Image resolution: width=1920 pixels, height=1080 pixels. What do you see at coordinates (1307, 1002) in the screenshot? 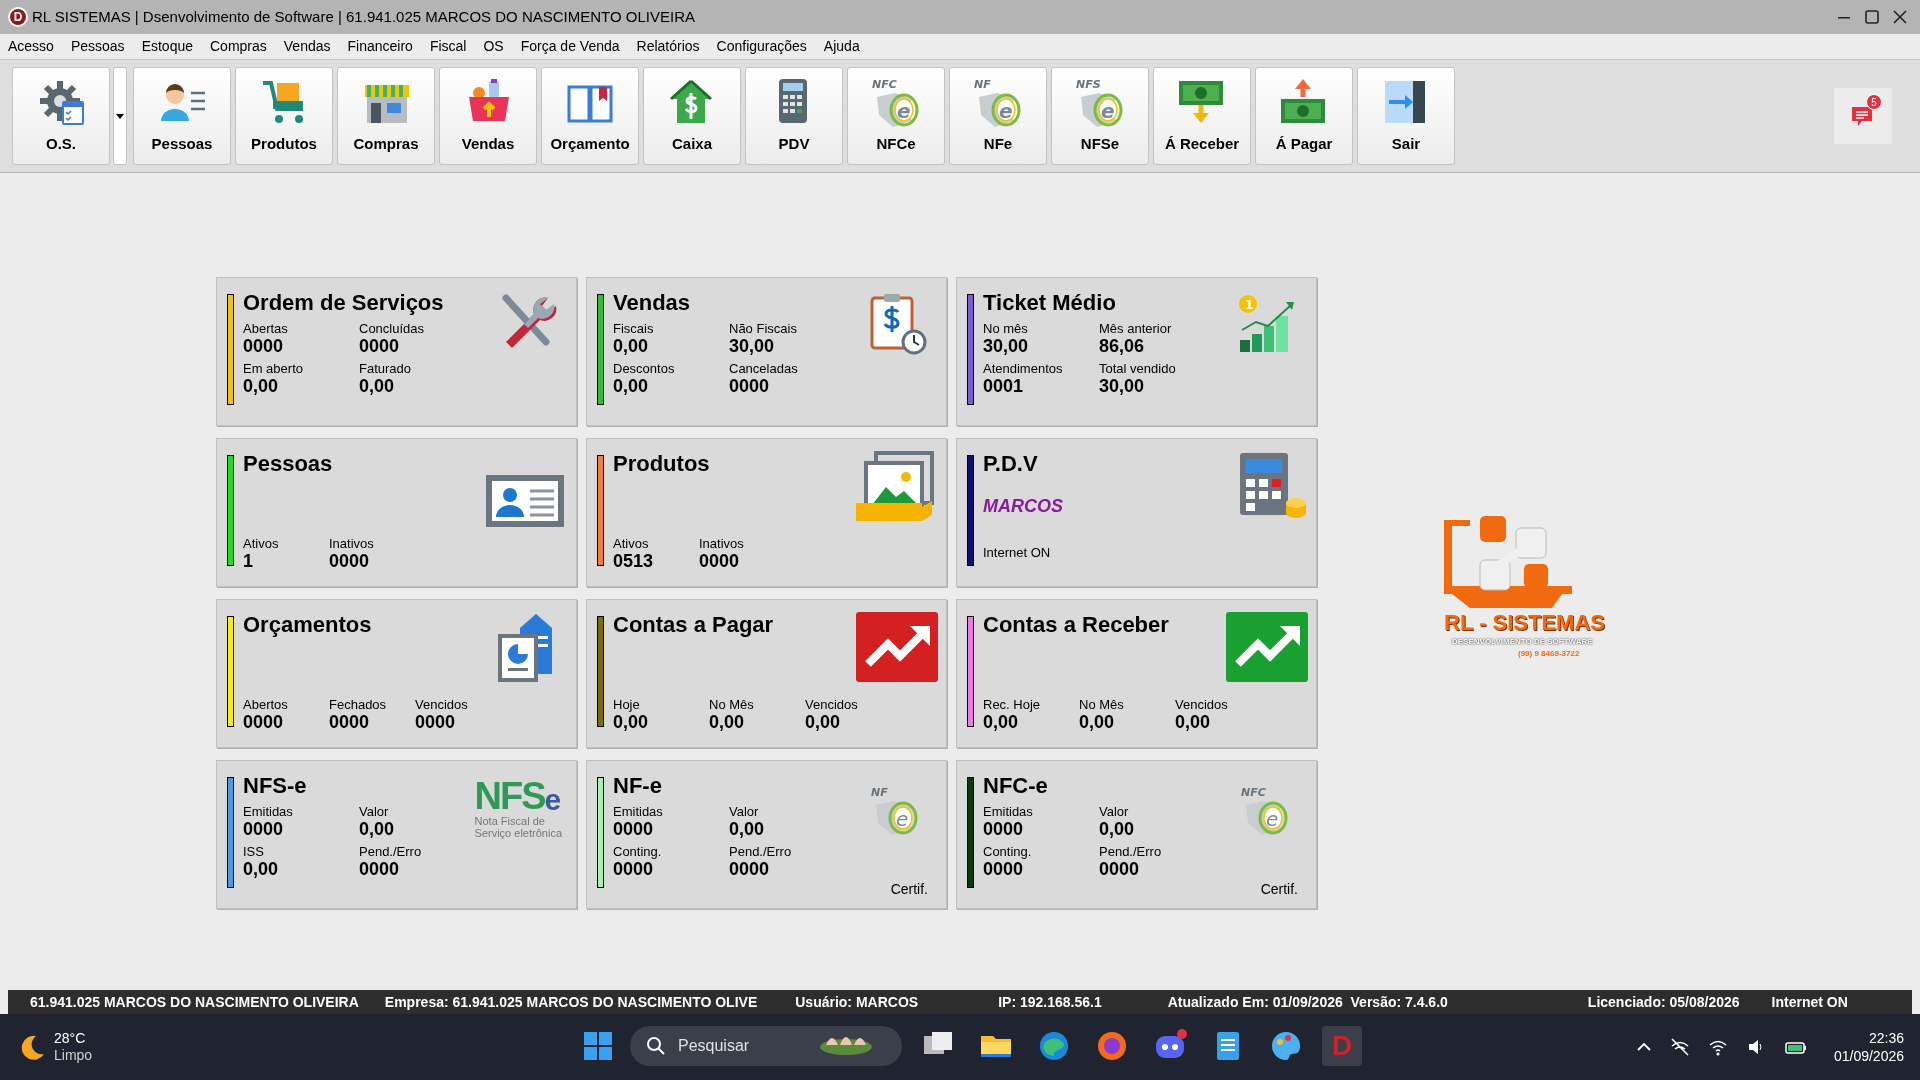
I see `status-text: Atualizado Em: 01/09/2026 Versão: 7.4.6.0` at bounding box center [1307, 1002].